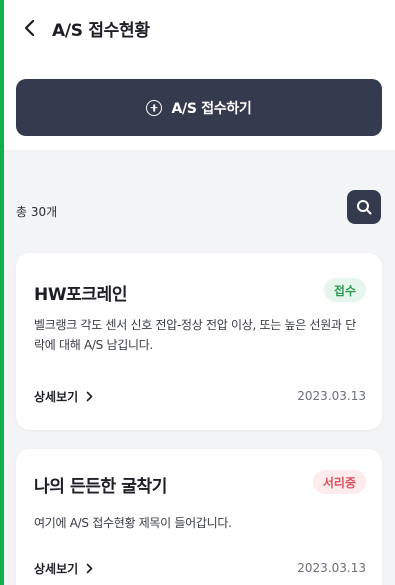 The width and height of the screenshot is (395, 585). What do you see at coordinates (199, 207) in the screenshot?
I see `list-header: 총 30개` at bounding box center [199, 207].